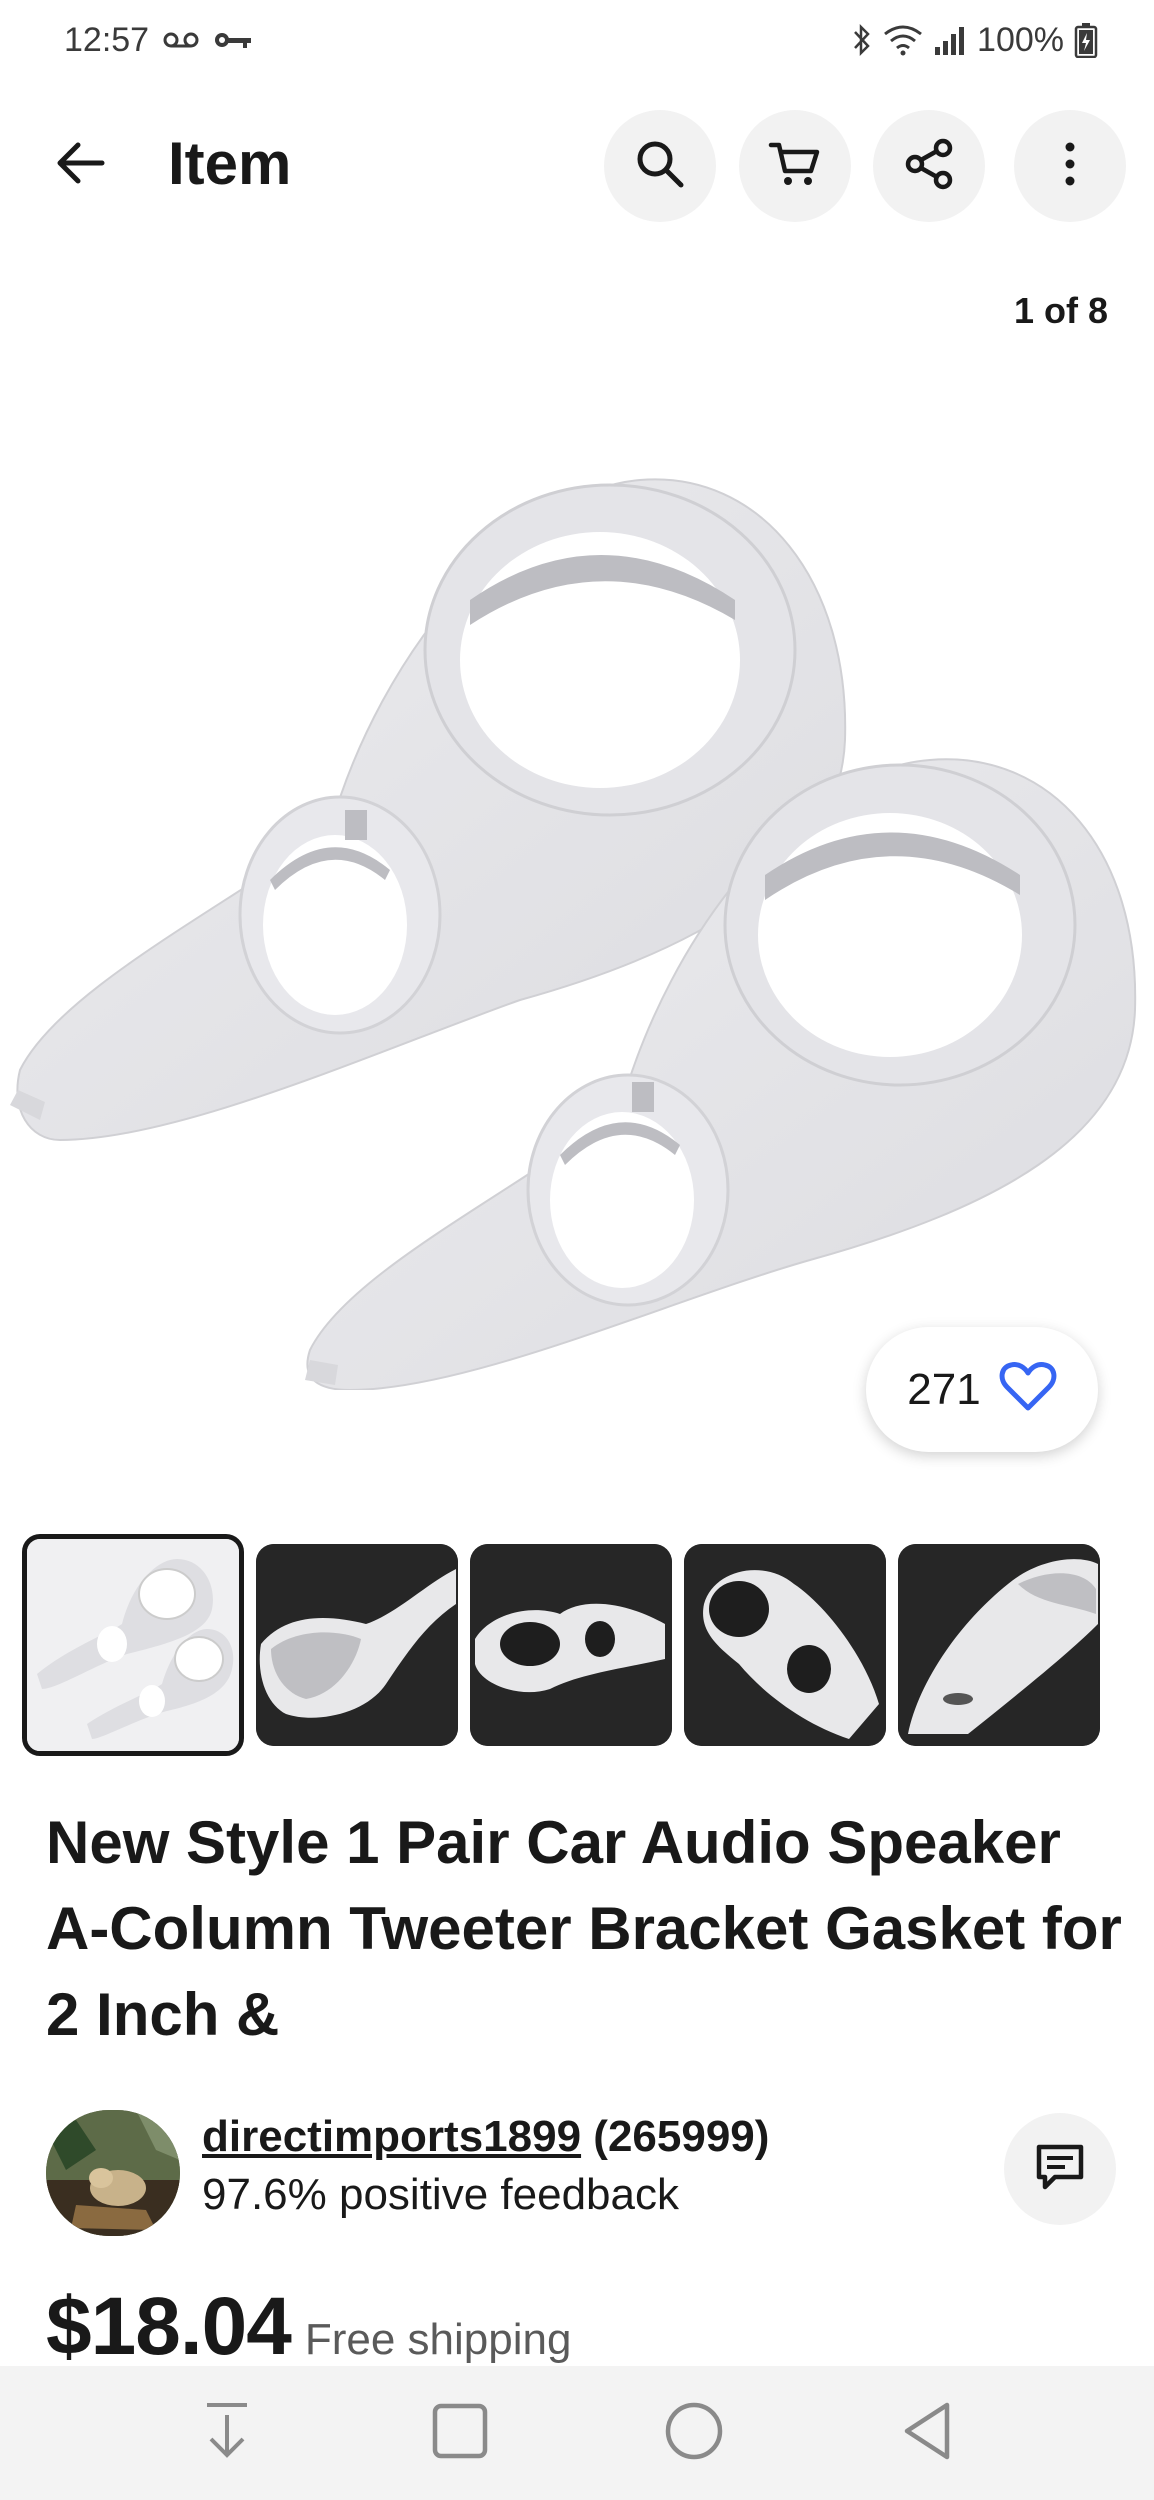 This screenshot has width=1154, height=2500. I want to click on share-button, so click(929, 166).